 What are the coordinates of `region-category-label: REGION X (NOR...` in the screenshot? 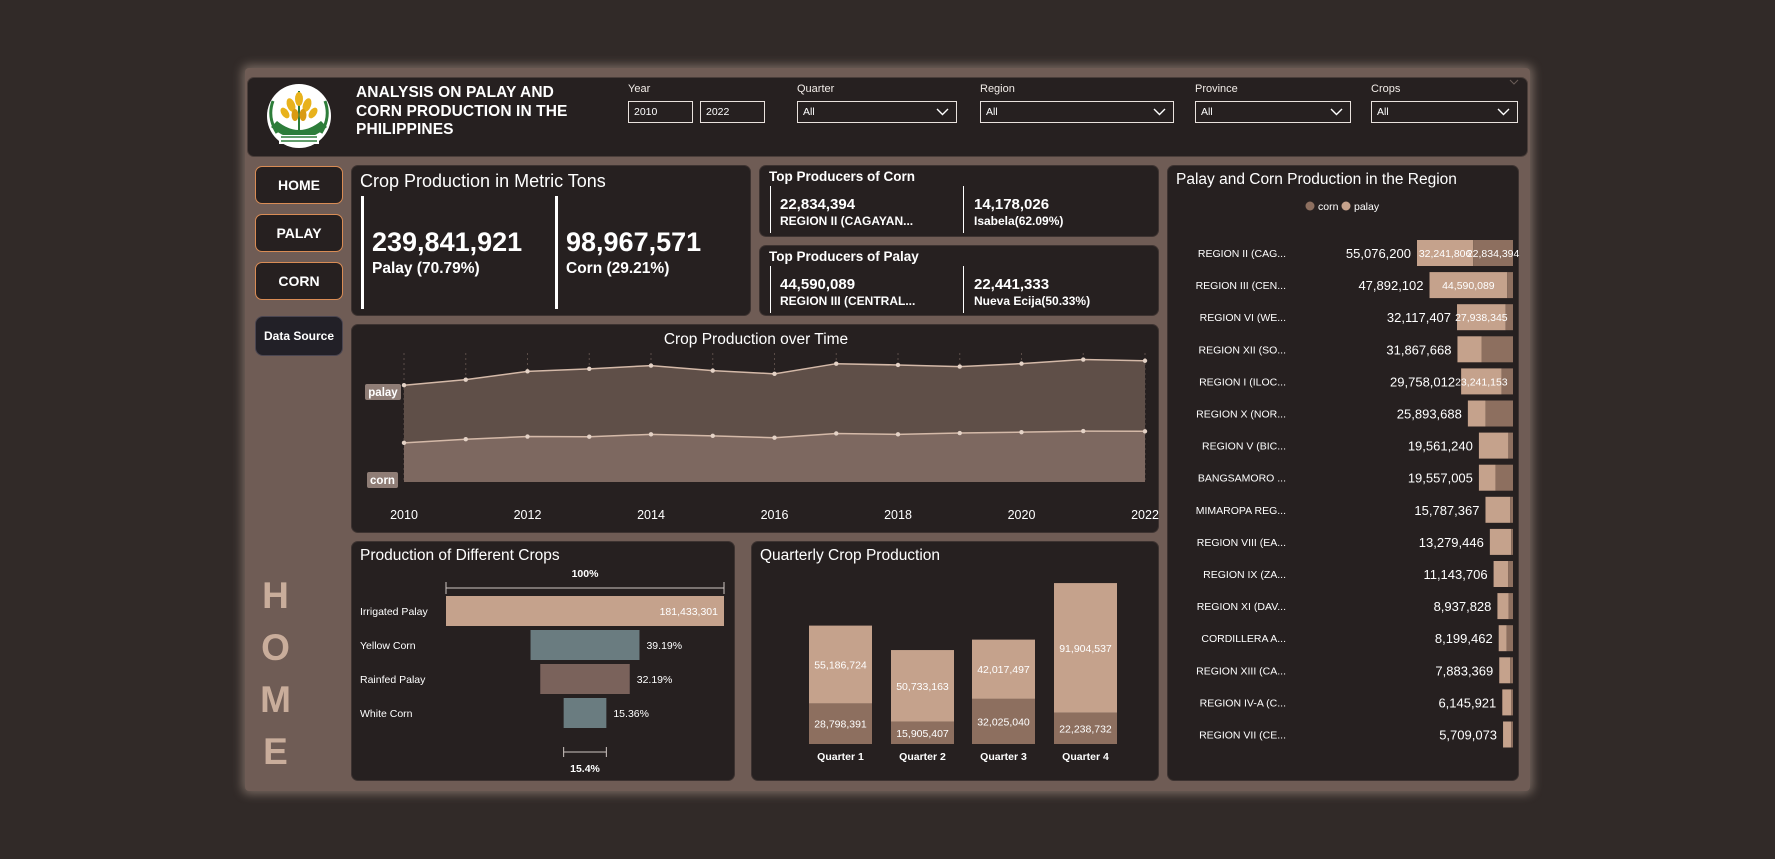 It's located at (1241, 415).